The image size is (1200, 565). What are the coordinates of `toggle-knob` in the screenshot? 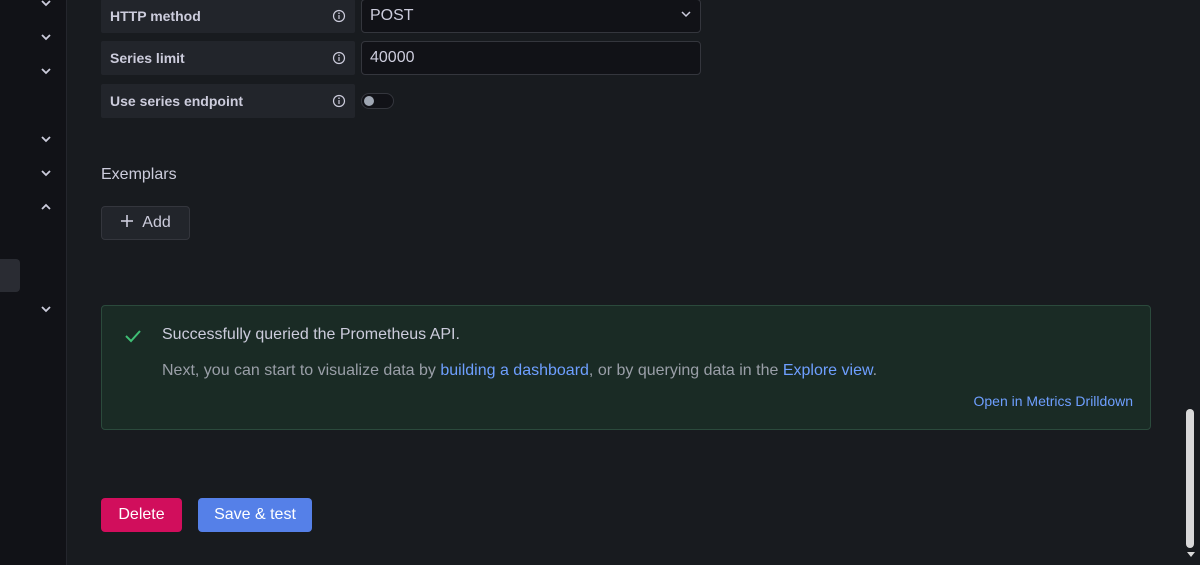 It's located at (369, 101).